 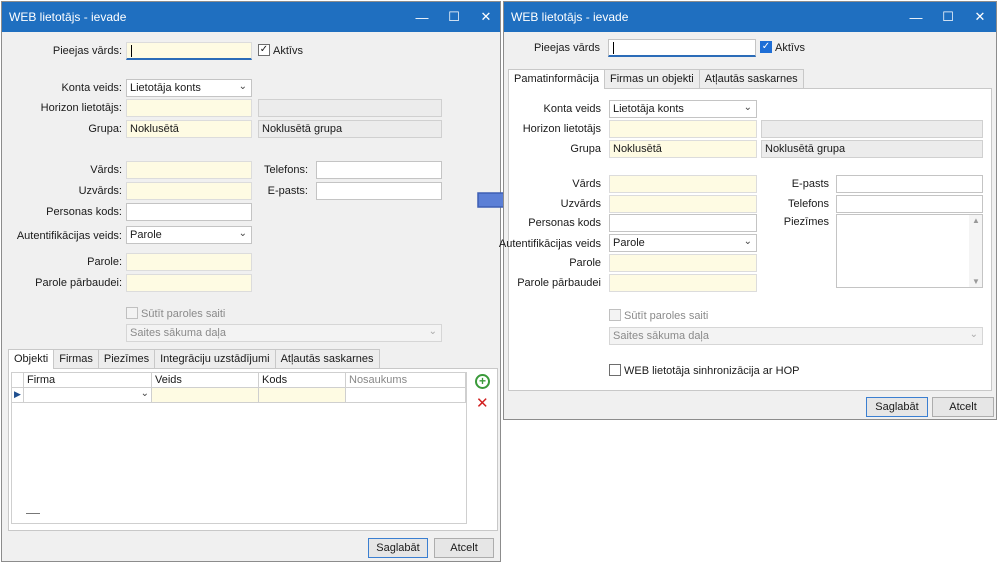 What do you see at coordinates (76, 358) in the screenshot?
I see `tab-firmas: Firmas` at bounding box center [76, 358].